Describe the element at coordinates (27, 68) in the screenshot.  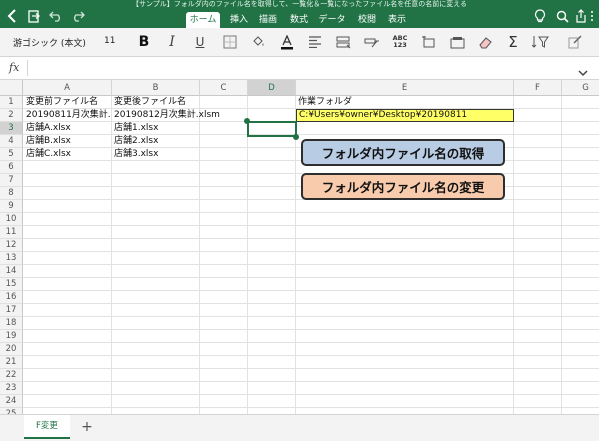
I see `formula-separator` at that location.